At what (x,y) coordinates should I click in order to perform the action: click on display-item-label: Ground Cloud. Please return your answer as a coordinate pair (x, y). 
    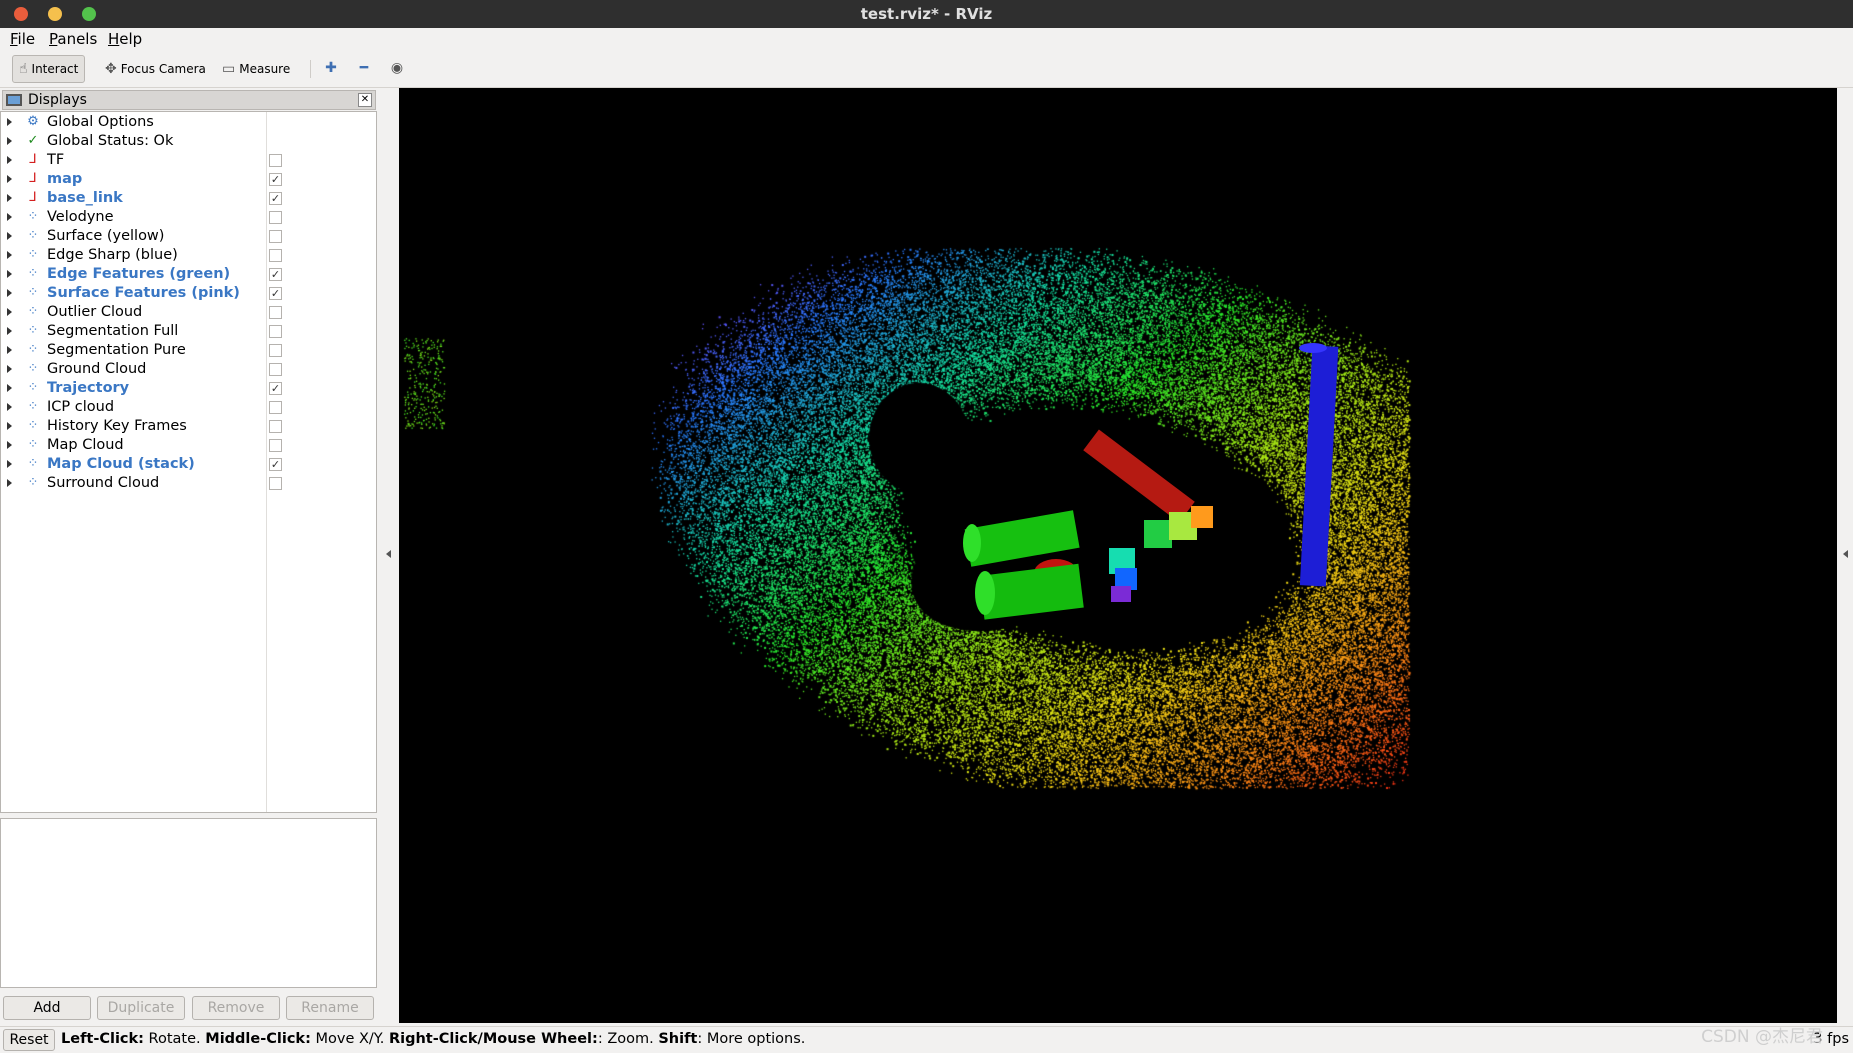
    Looking at the image, I should click on (97, 369).